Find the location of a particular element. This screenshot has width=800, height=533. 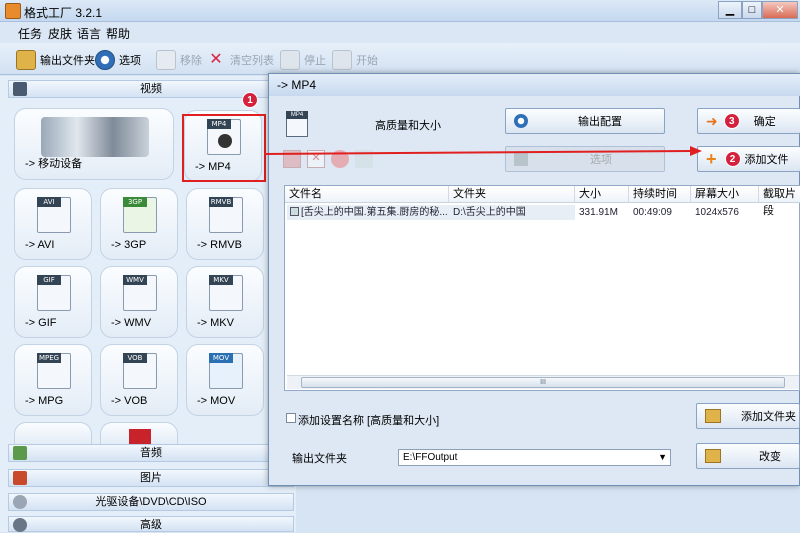

output-folder-button: 输出文件夹 is located at coordinates (55, 60).